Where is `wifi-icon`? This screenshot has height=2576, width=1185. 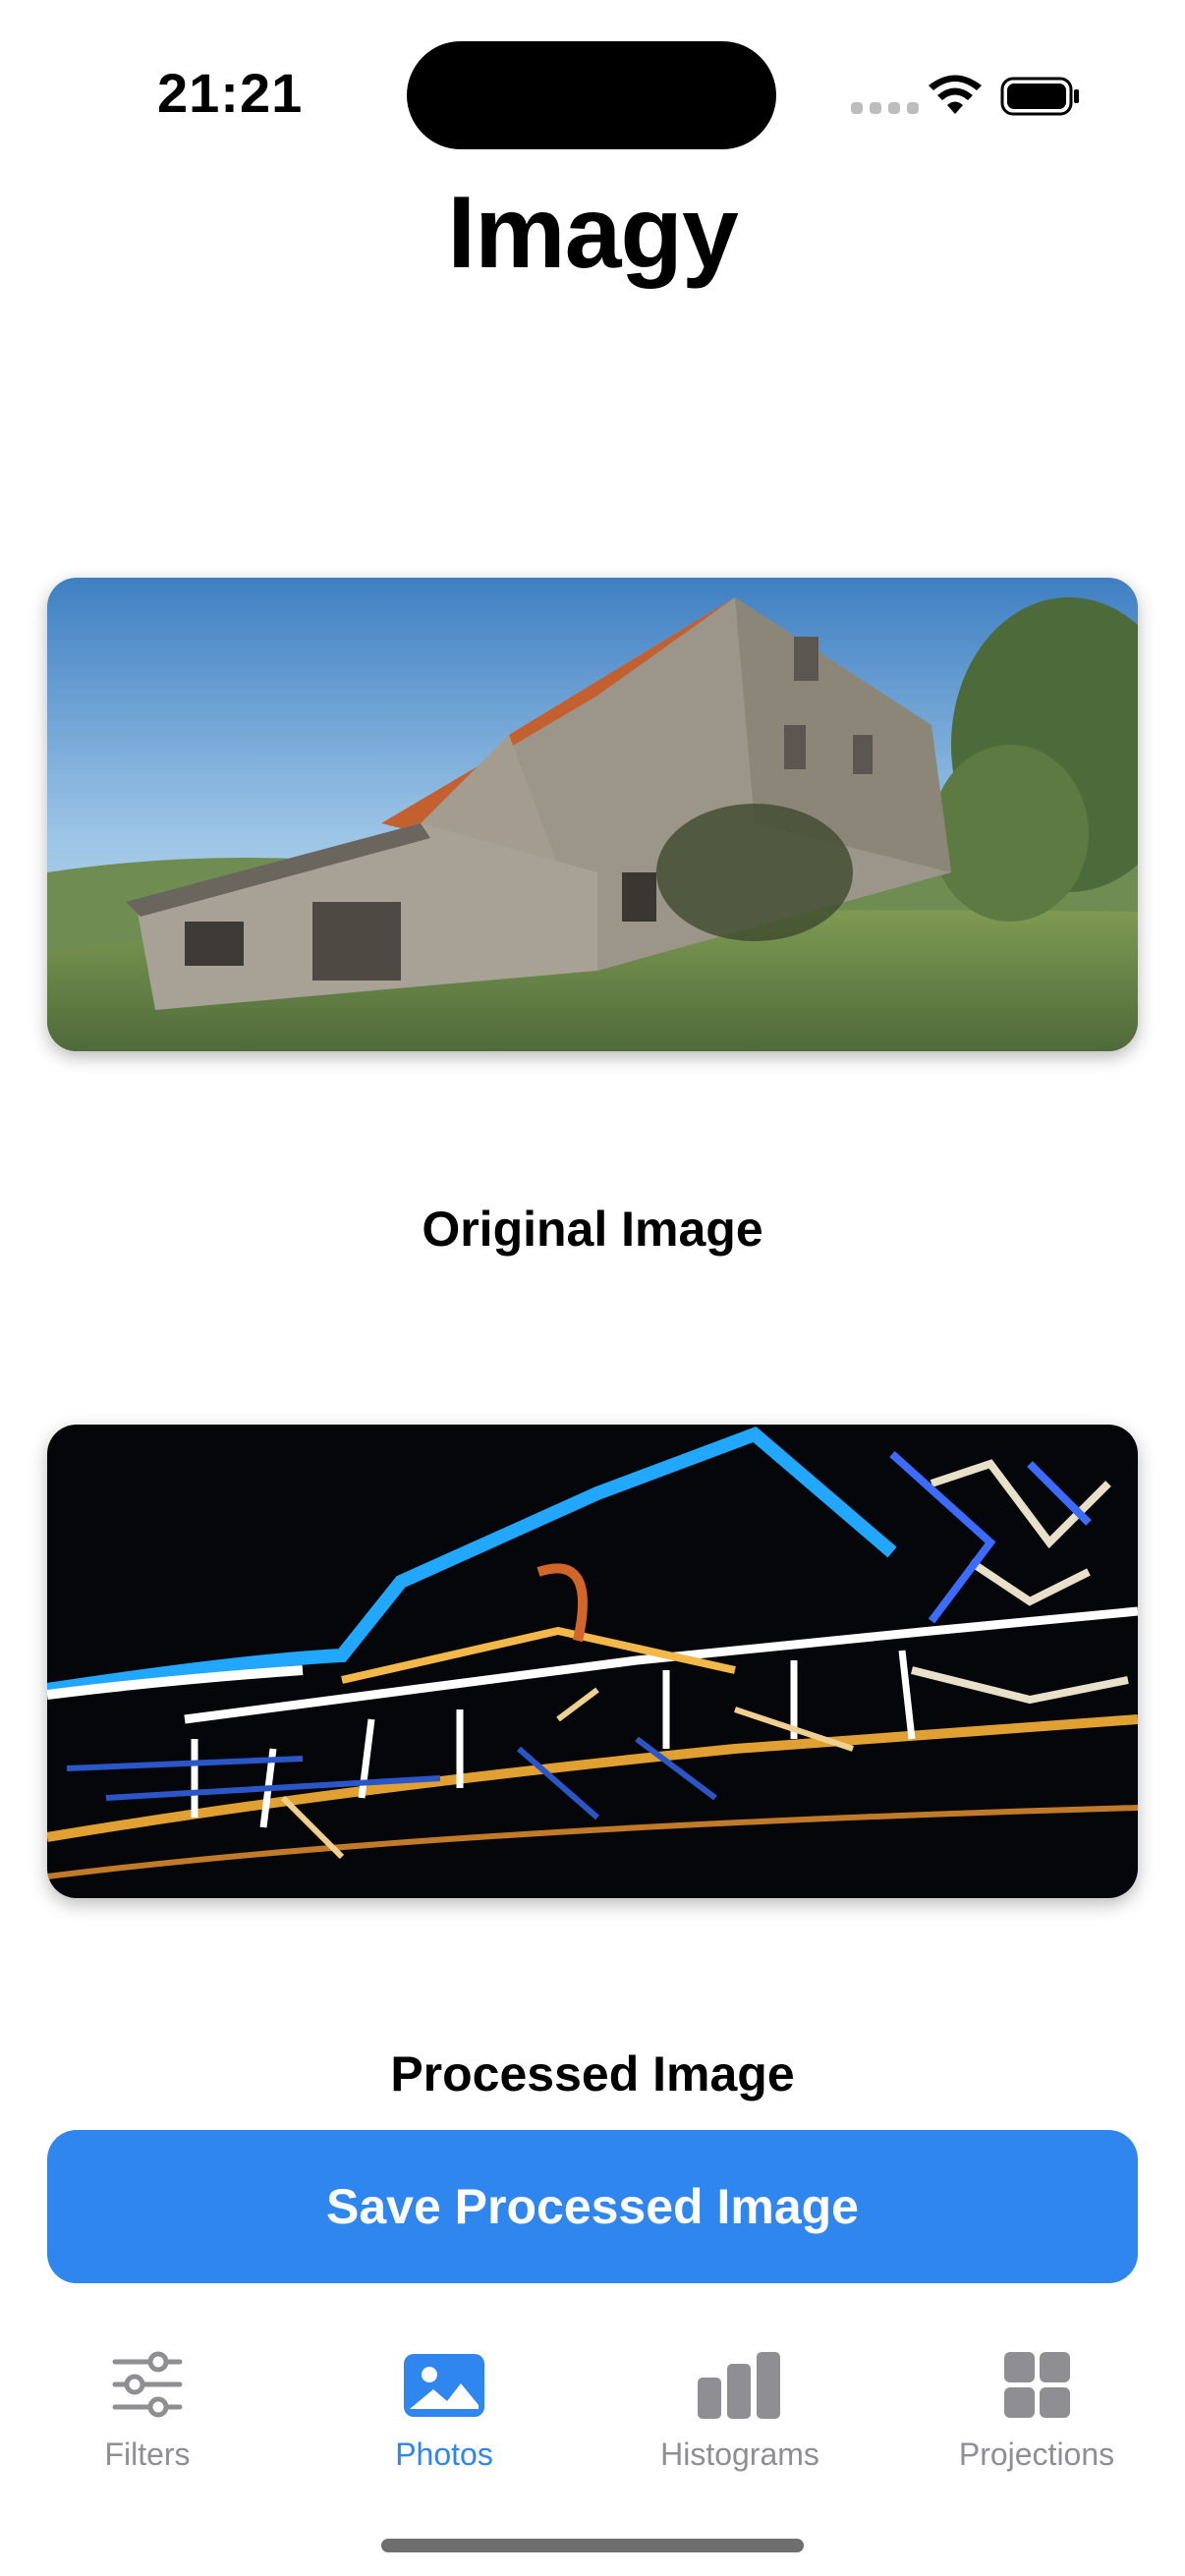
wifi-icon is located at coordinates (956, 94).